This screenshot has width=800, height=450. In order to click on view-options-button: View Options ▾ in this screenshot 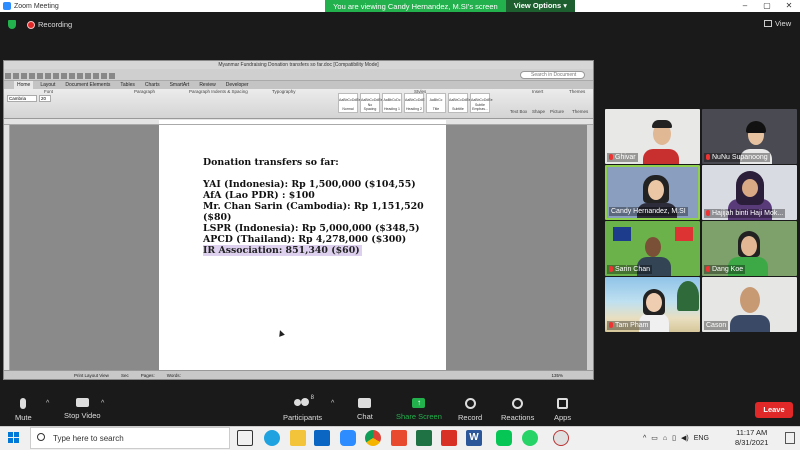, I will do `click(540, 6)`.